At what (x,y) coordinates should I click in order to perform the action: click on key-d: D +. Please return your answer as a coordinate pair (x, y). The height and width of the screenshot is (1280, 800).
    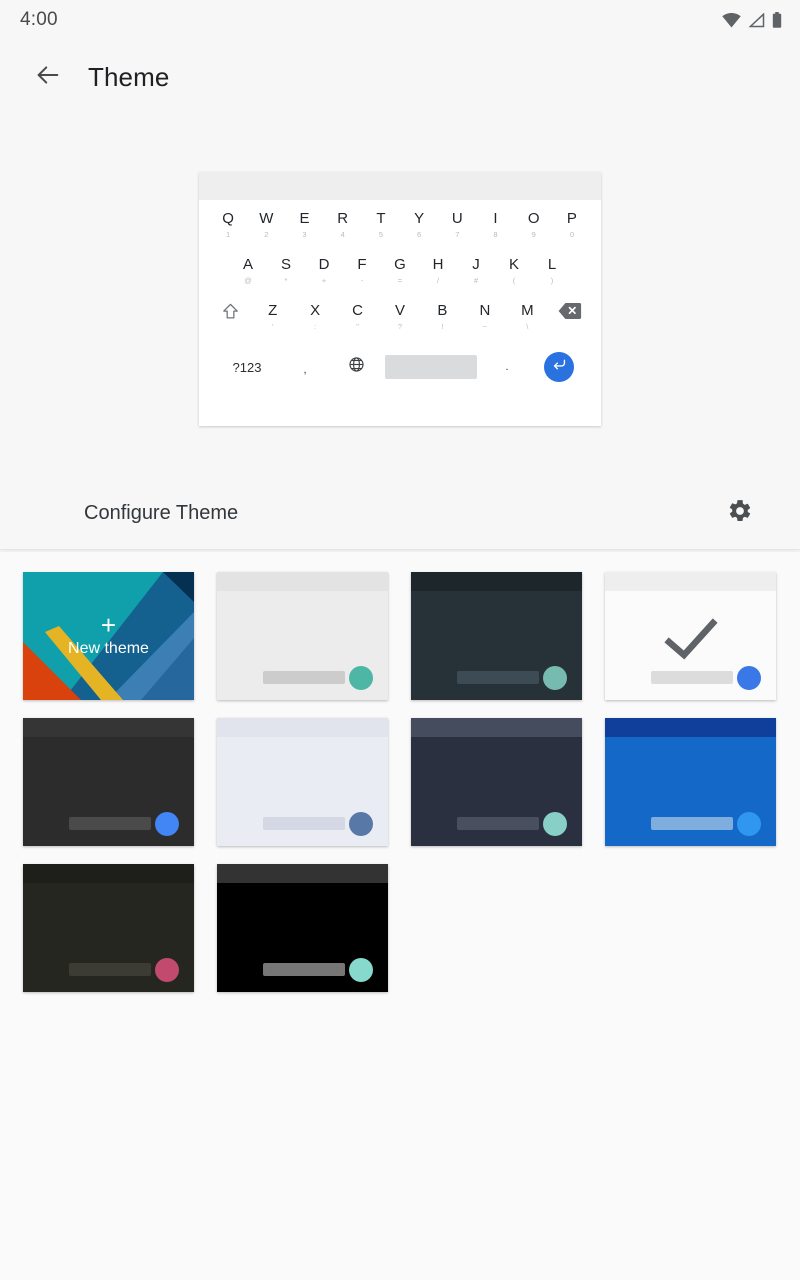
    Looking at the image, I should click on (324, 269).